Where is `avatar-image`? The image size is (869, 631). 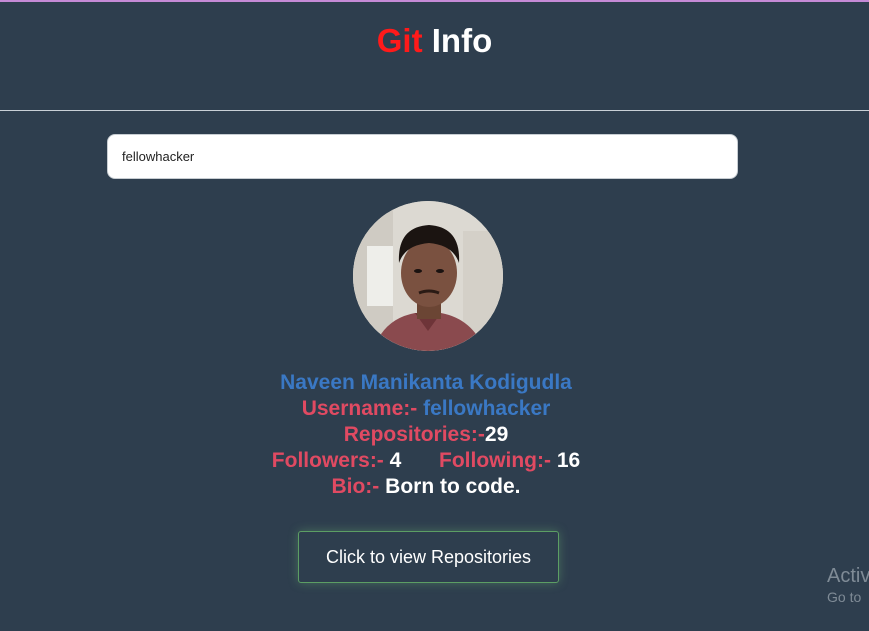 avatar-image is located at coordinates (428, 276).